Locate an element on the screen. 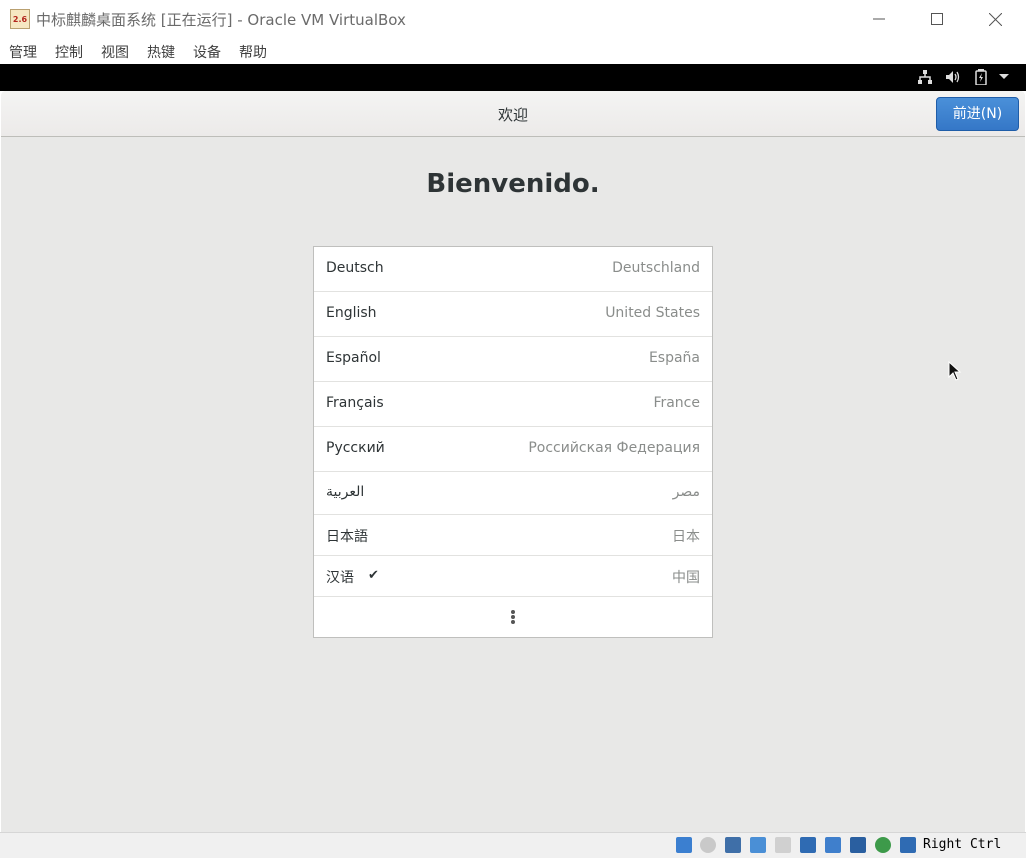 The image size is (1026, 858). language-region: España is located at coordinates (674, 358).